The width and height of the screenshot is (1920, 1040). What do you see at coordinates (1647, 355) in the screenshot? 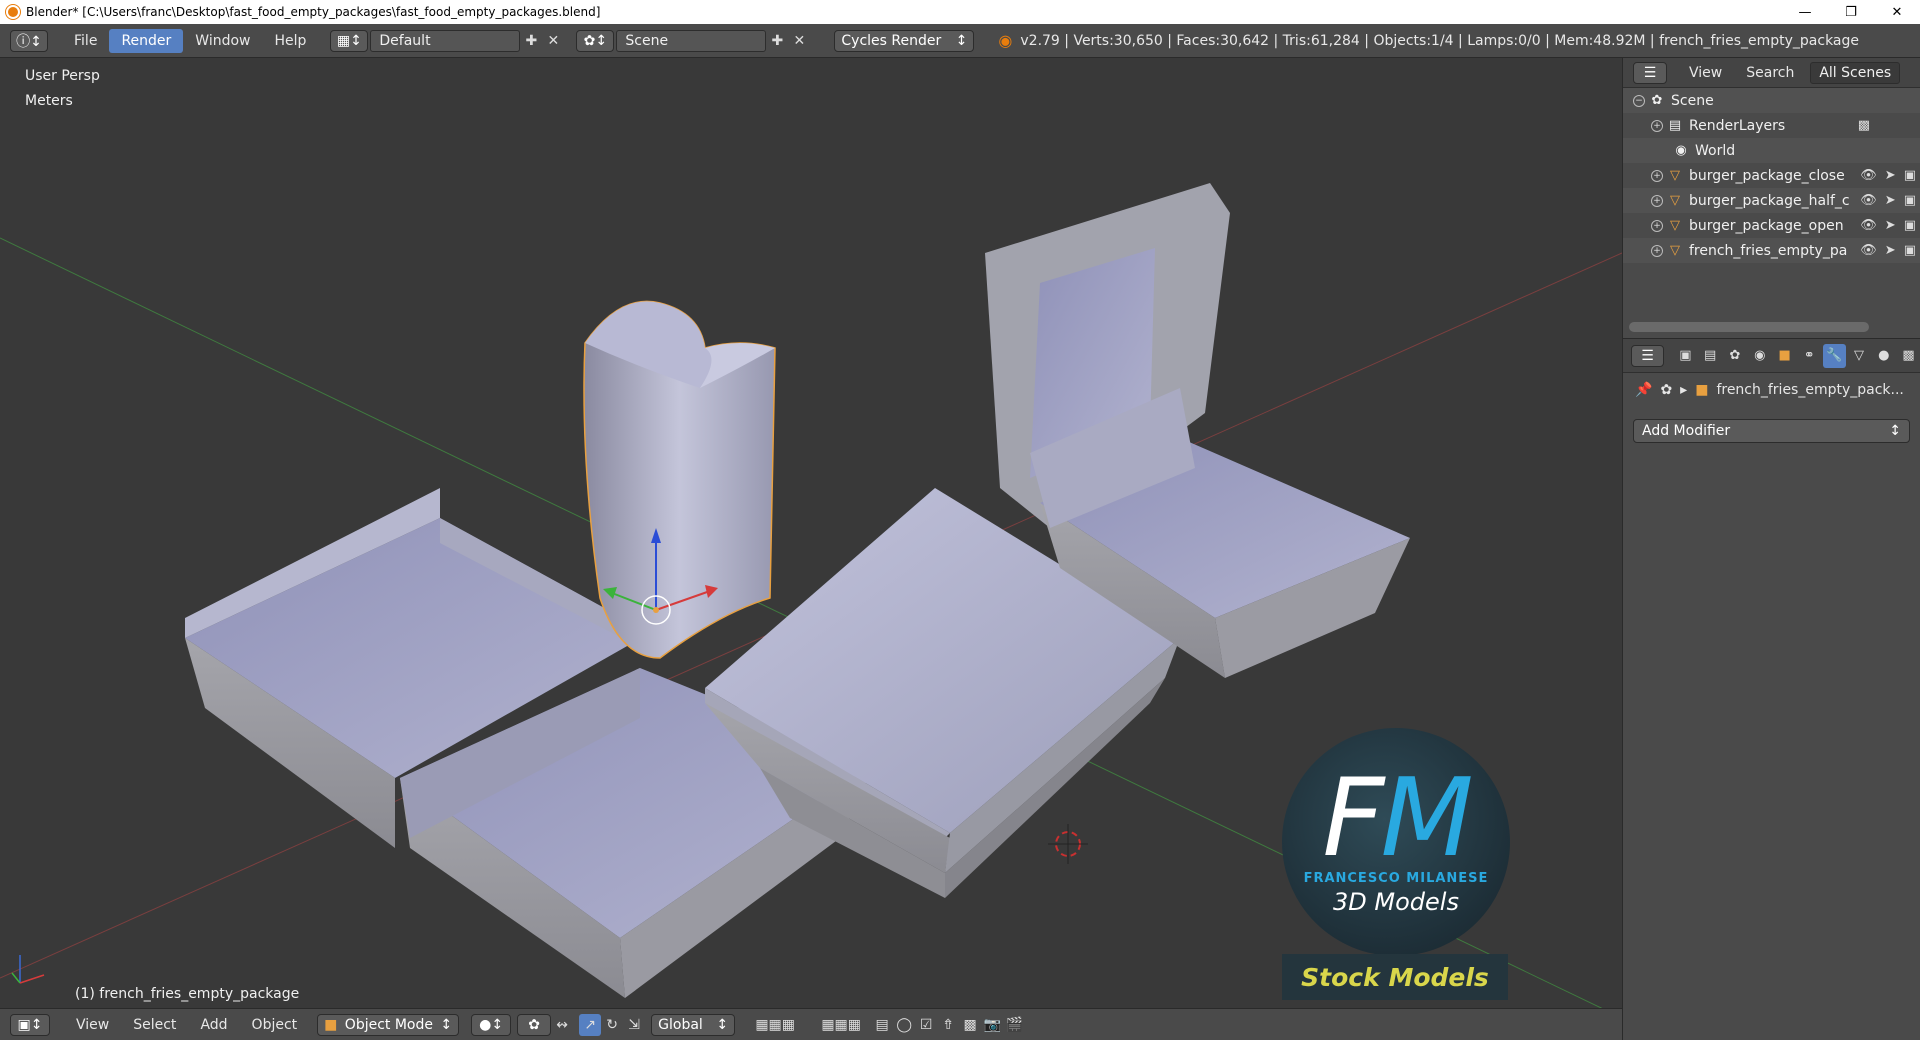
I see `properties-editor-type-button: ☰` at bounding box center [1647, 355].